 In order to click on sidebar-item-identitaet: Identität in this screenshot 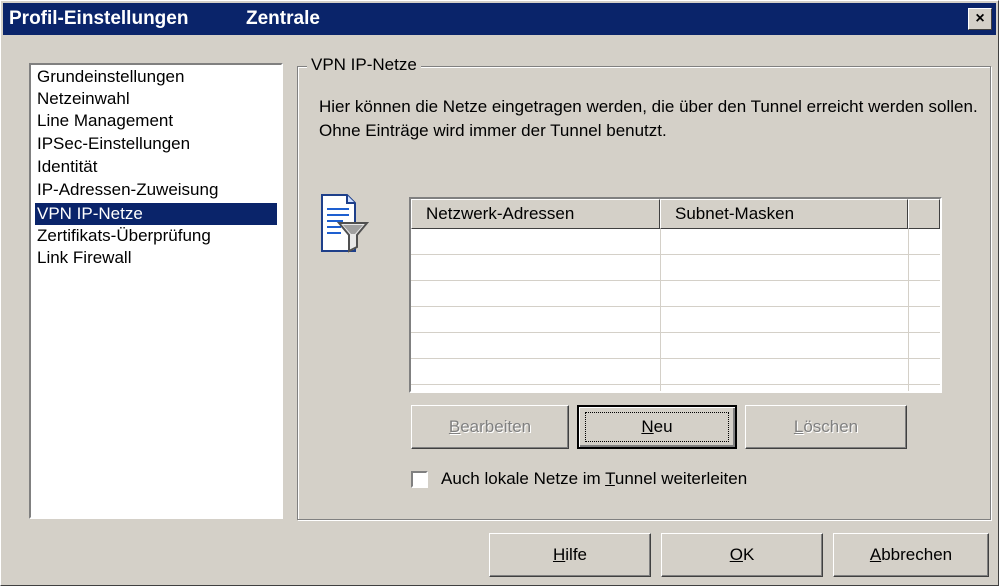, I will do `click(157, 167)`.